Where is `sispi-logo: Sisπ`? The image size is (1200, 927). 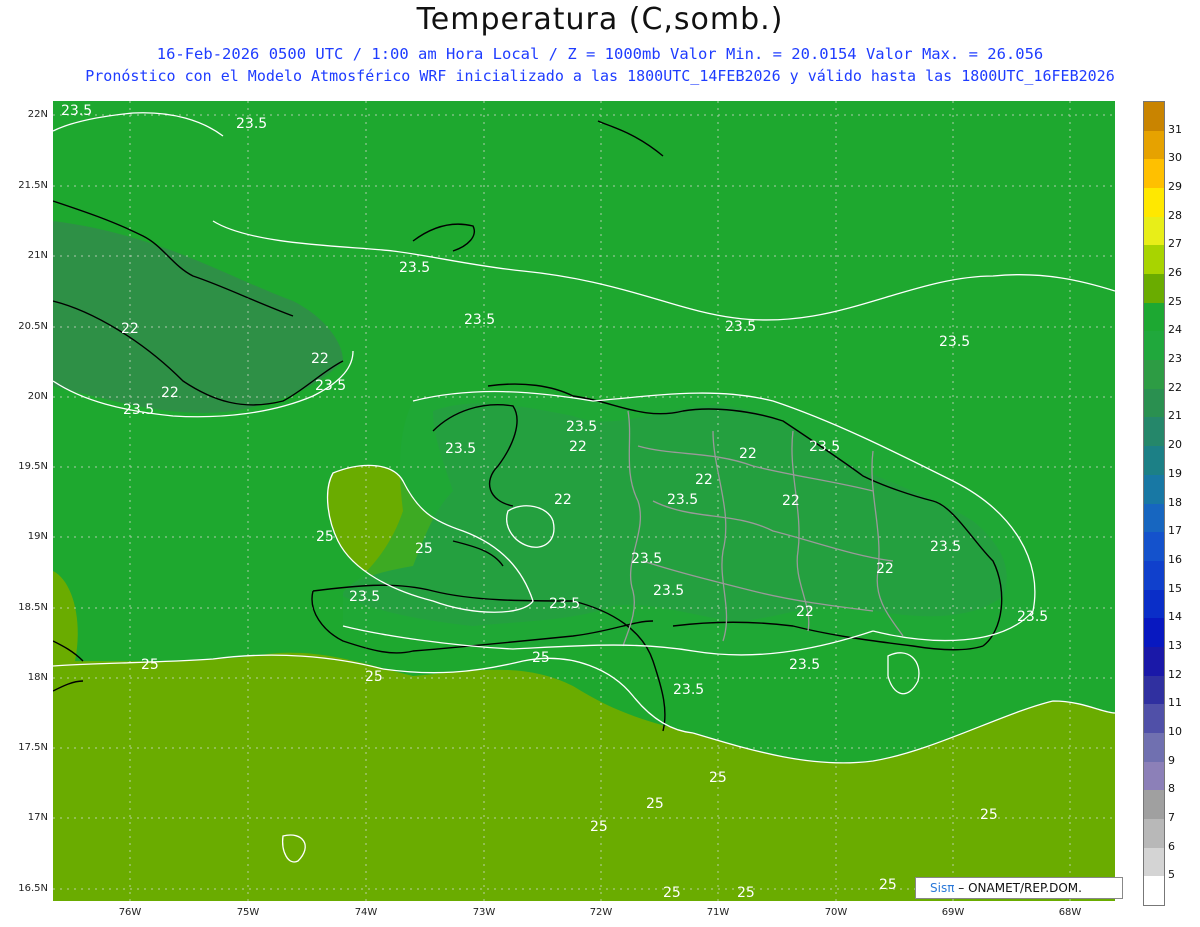
sispi-logo: Sisπ is located at coordinates (942, 888).